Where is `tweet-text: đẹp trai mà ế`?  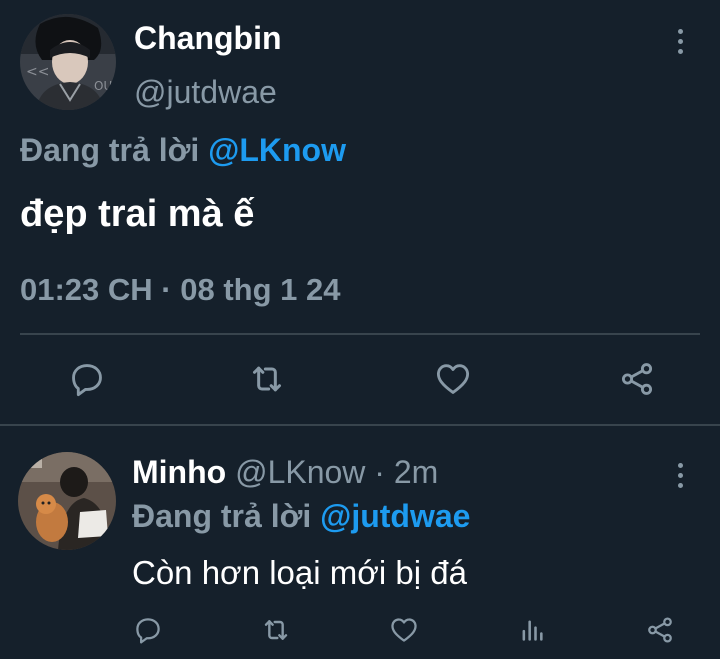 tweet-text: đẹp trai mà ế is located at coordinates (137, 214).